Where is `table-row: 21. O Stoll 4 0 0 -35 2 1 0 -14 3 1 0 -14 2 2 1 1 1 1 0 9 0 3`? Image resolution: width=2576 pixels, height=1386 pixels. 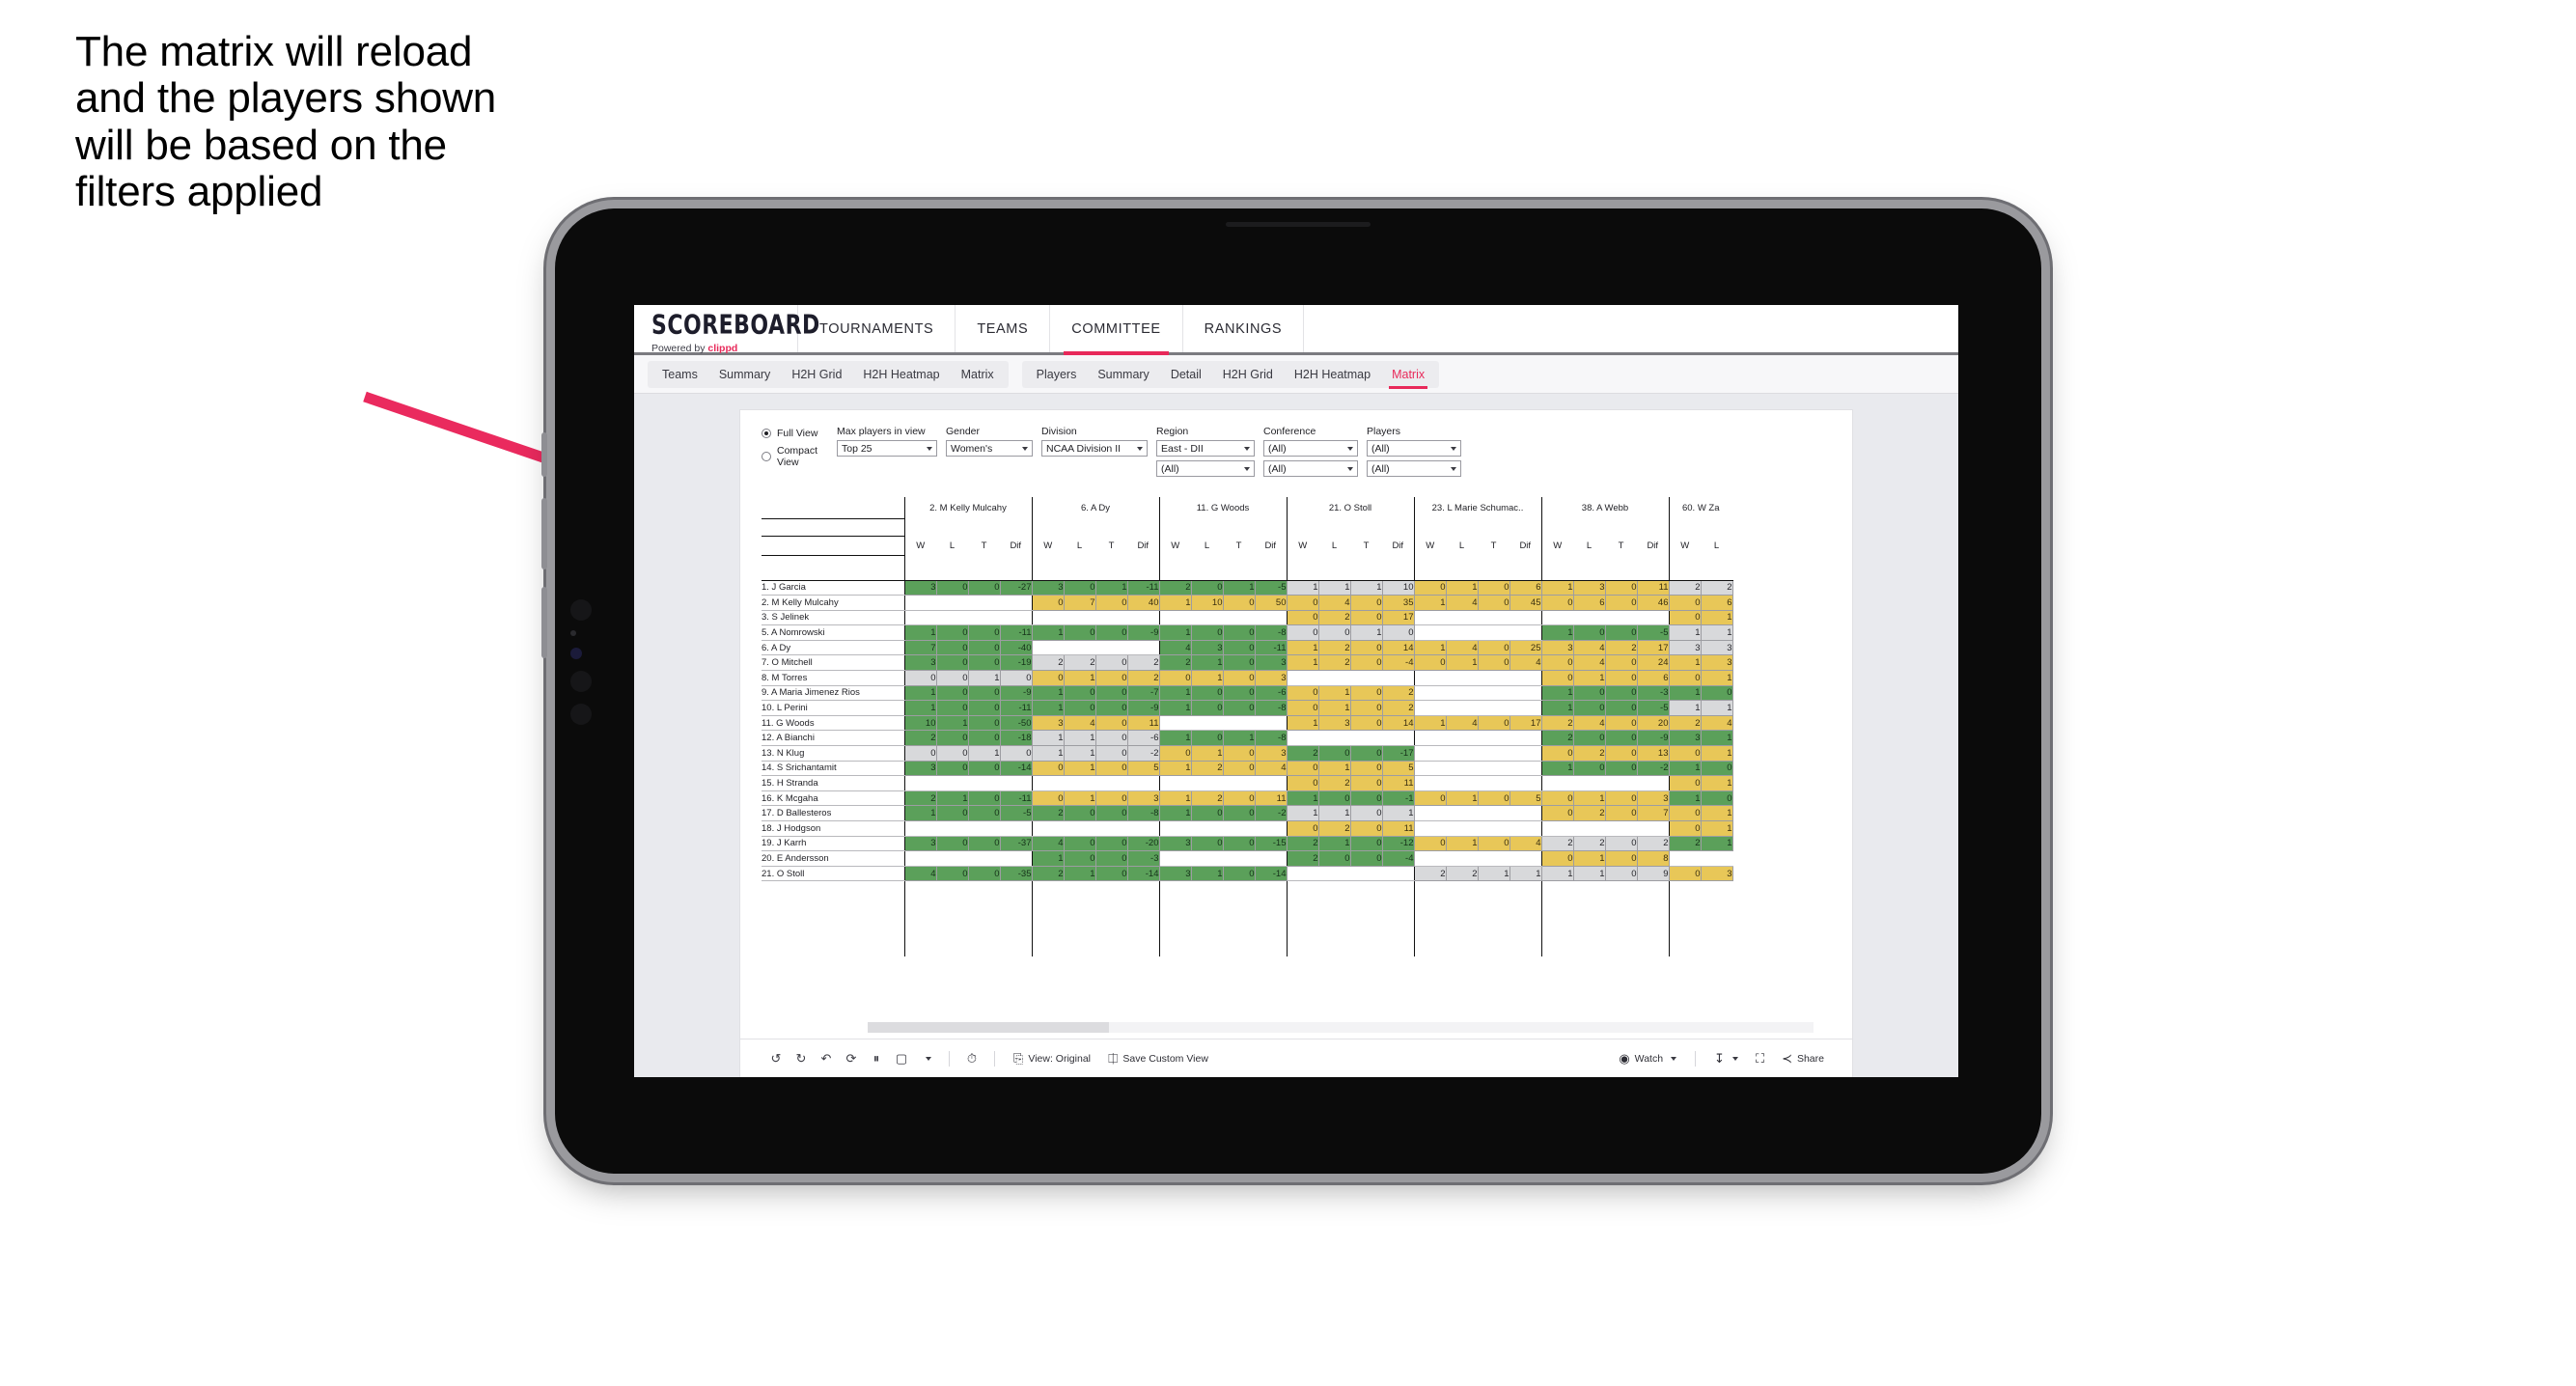
table-row: 21. O Stoll 4 0 0 -35 2 1 0 -14 3 1 0 -14 2 2 1 1 1 1 0 9 0 3 is located at coordinates (1247, 874).